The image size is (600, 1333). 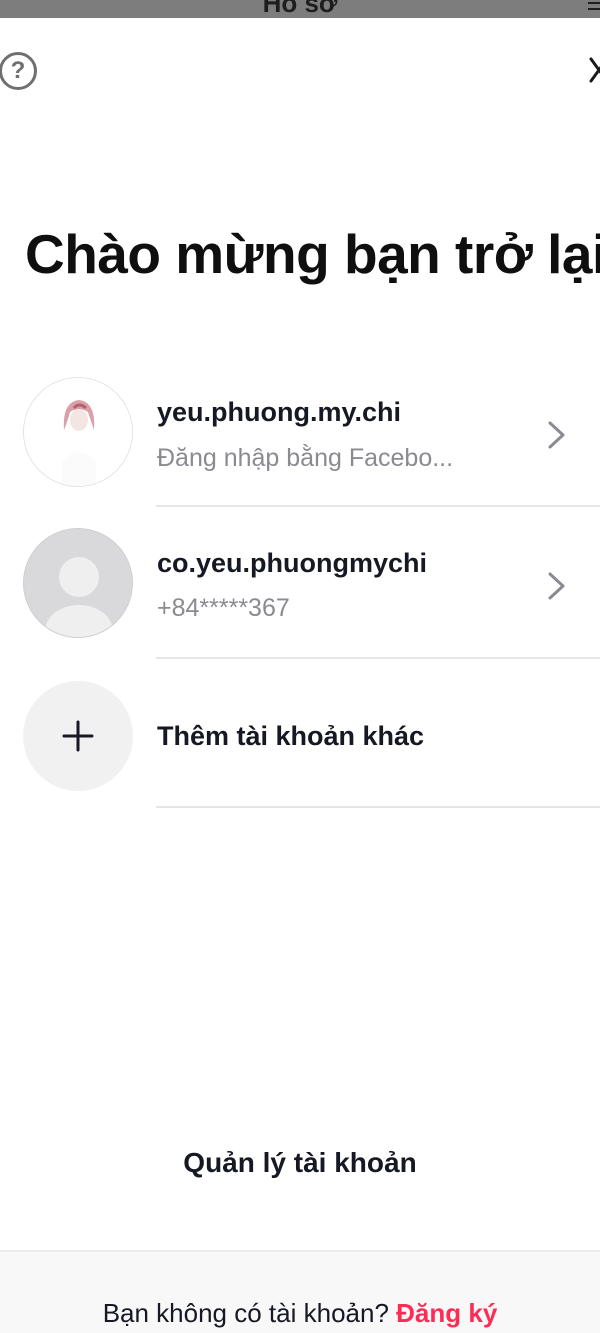 What do you see at coordinates (279, 412) in the screenshot?
I see `account-username: yeu.phuong.my.chi` at bounding box center [279, 412].